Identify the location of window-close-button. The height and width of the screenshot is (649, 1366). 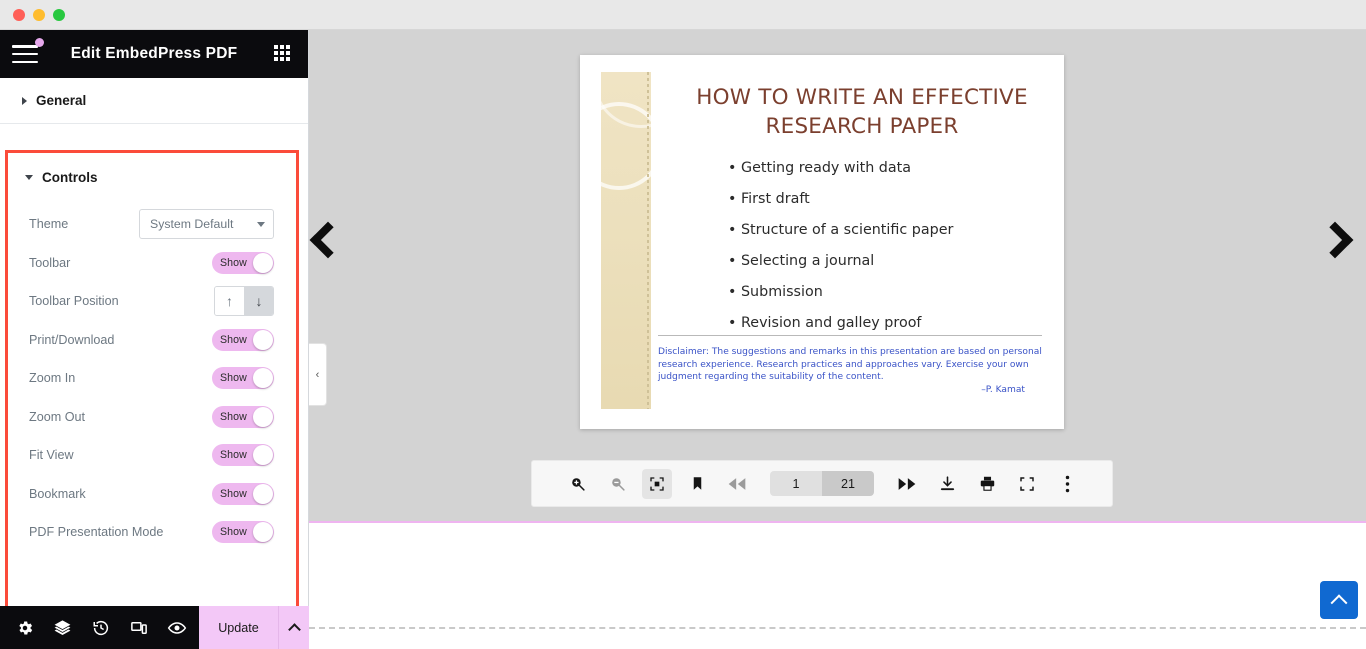
(19, 14).